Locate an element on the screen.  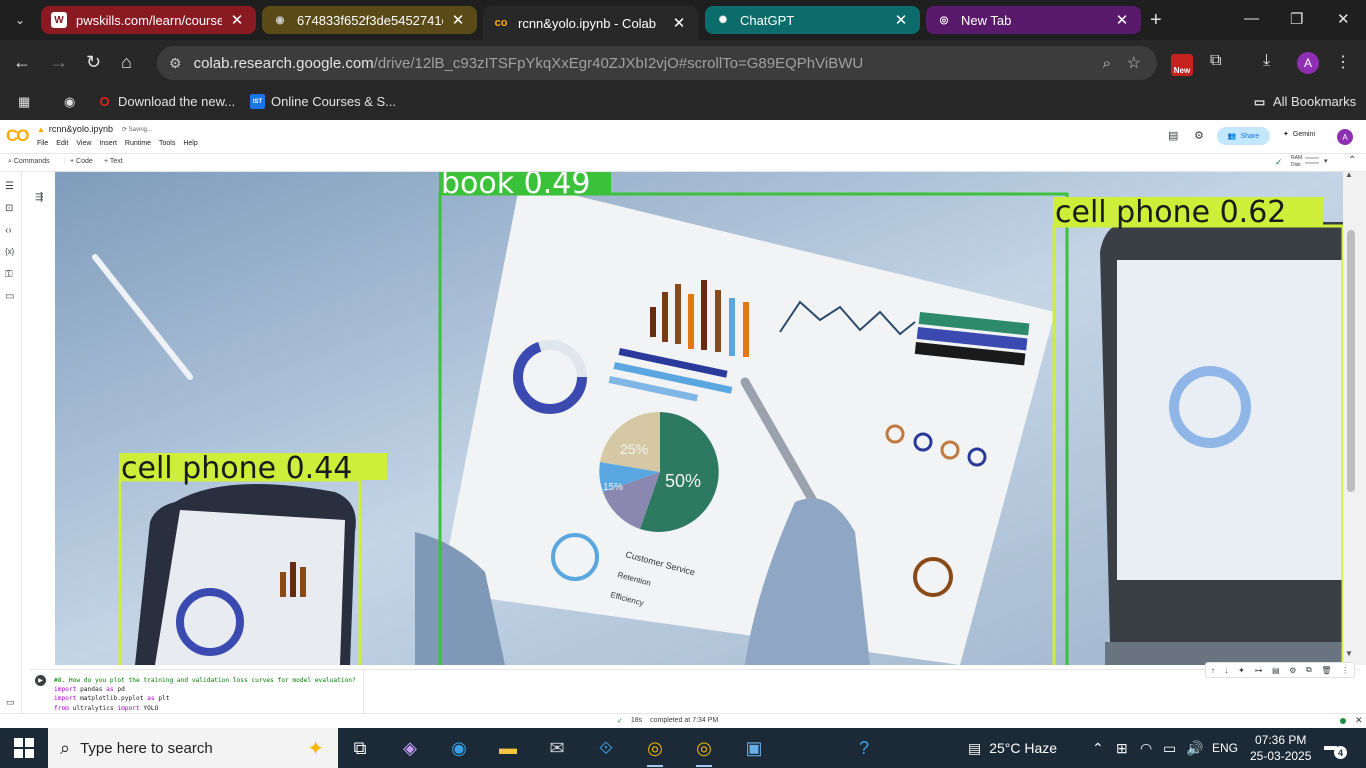
windows-start-icon is located at coordinates (24, 748).